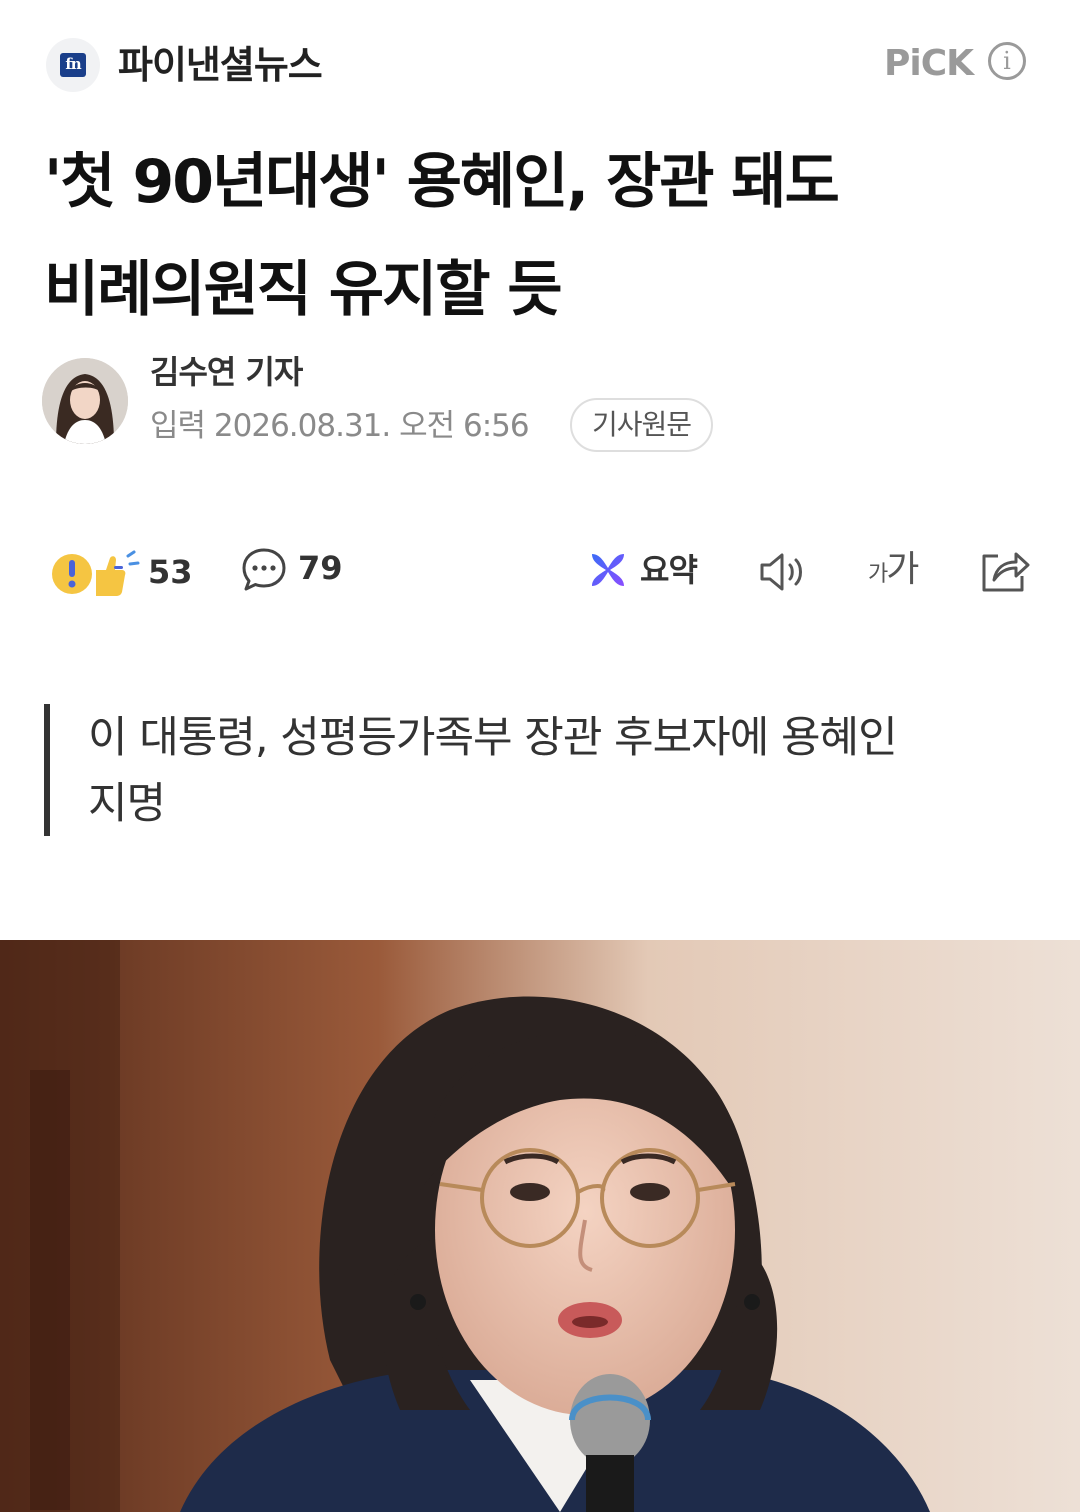  What do you see at coordinates (442, 182) in the screenshot?
I see `headline-line-1: '첫 90년대생' 용혜인, 장관 돼도` at bounding box center [442, 182].